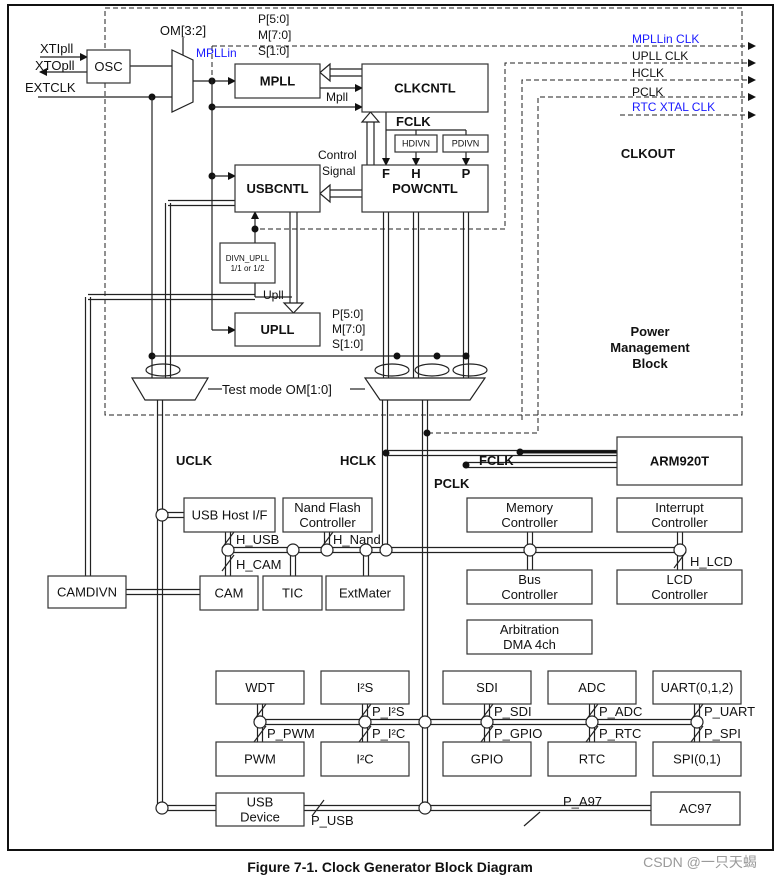 The image size is (781, 880). What do you see at coordinates (711, 561) in the screenshot?
I see `label-bus-labels-h-lcd: H_LCD` at bounding box center [711, 561].